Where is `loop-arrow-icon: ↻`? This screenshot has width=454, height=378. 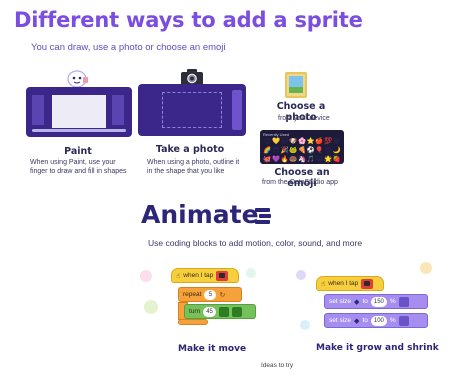
loop-arrow-icon: ↻ is located at coordinates (222, 294).